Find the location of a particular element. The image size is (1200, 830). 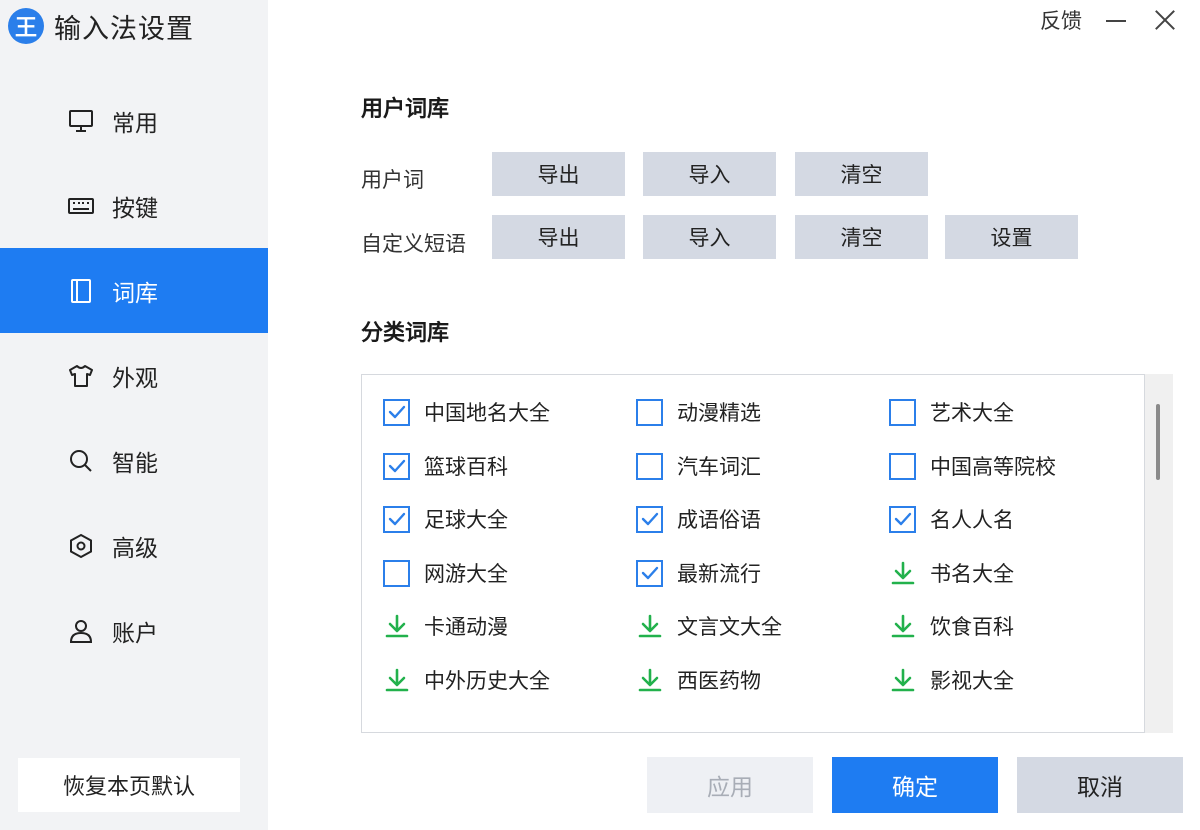

dict-item: 动漫精选 is located at coordinates (698, 412).